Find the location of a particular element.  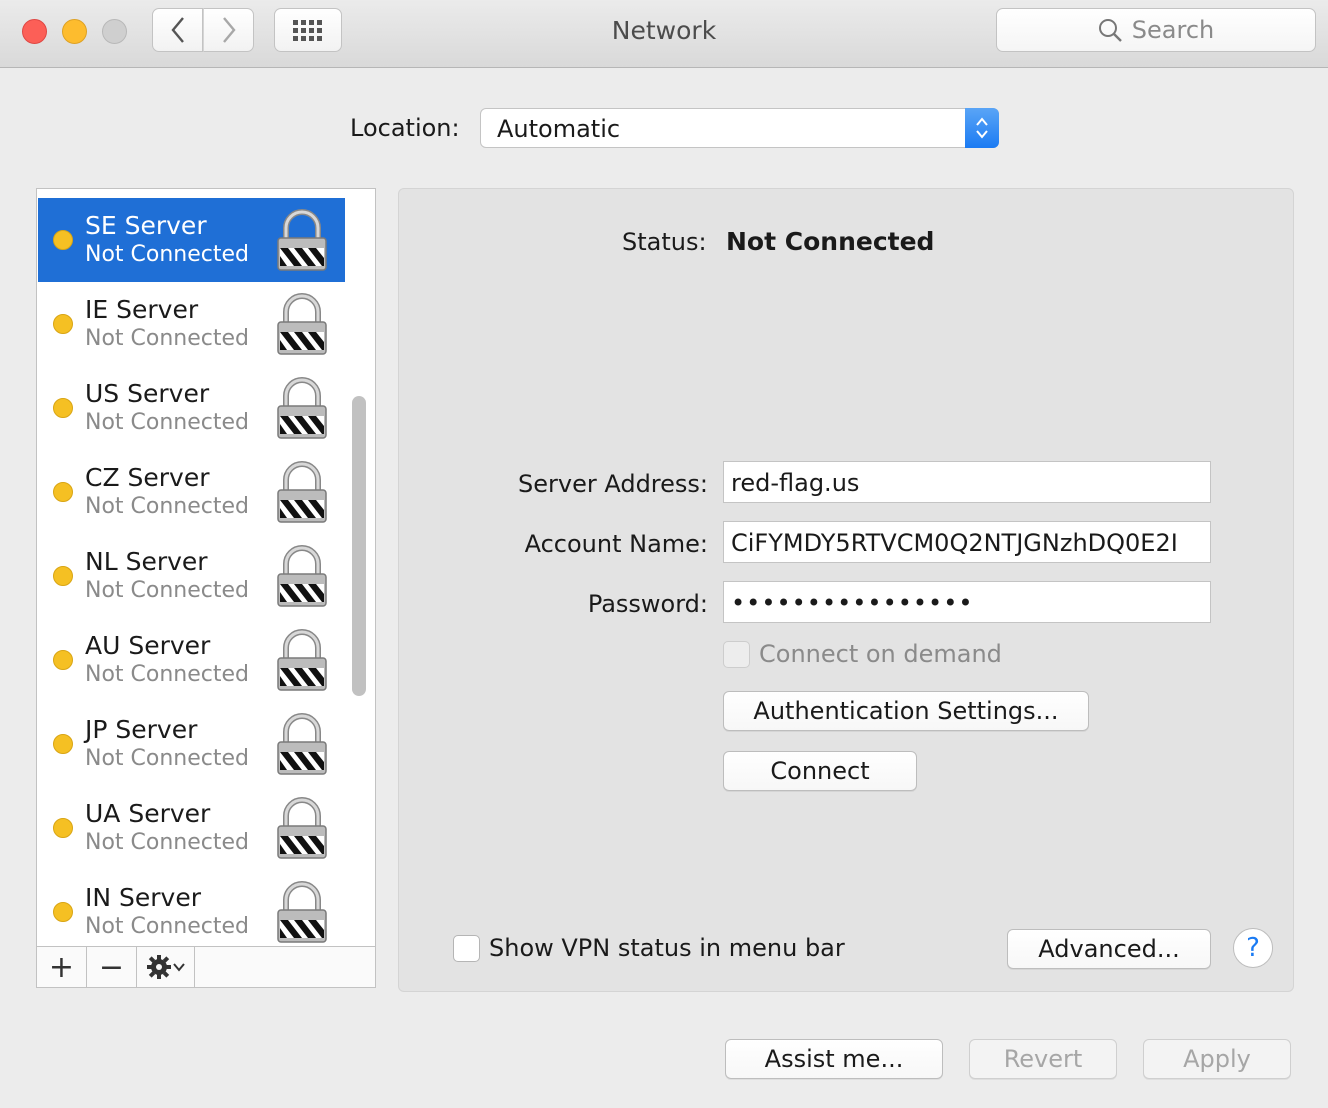

service-name: US Server is located at coordinates (147, 393).